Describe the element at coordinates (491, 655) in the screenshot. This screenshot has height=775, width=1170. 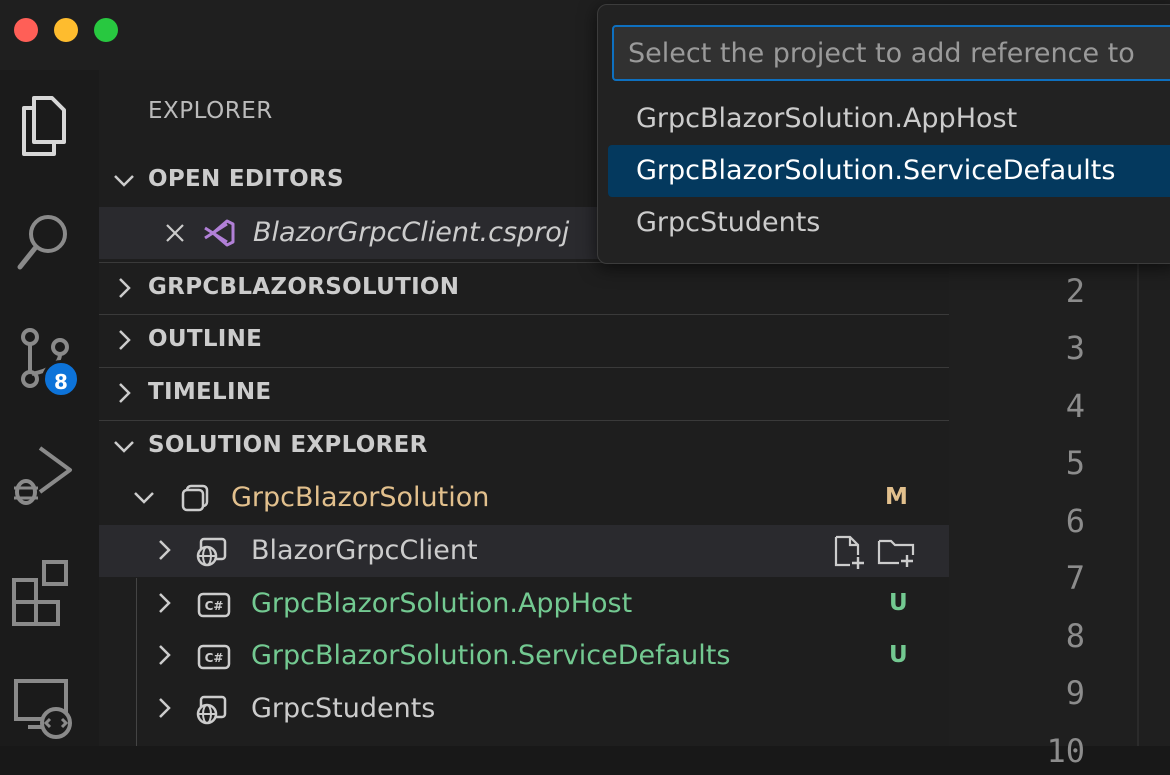
I see `tree-item-label: GrpcBlazorSolution.ServiceDefaults` at that location.